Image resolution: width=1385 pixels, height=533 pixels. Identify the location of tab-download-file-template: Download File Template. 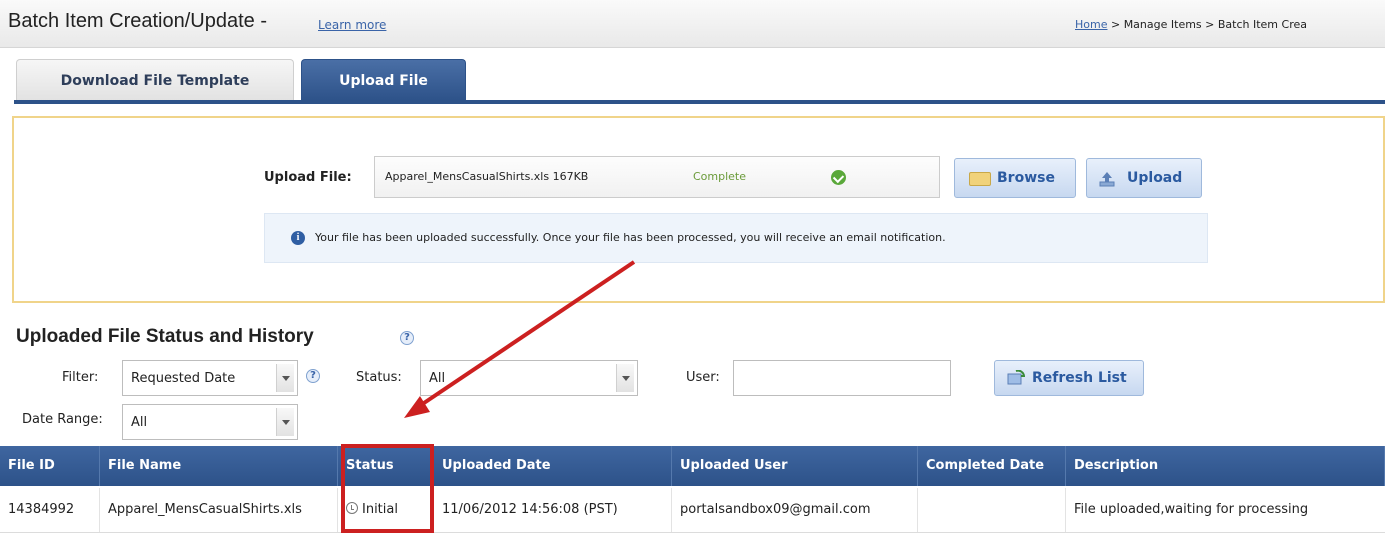
(155, 80).